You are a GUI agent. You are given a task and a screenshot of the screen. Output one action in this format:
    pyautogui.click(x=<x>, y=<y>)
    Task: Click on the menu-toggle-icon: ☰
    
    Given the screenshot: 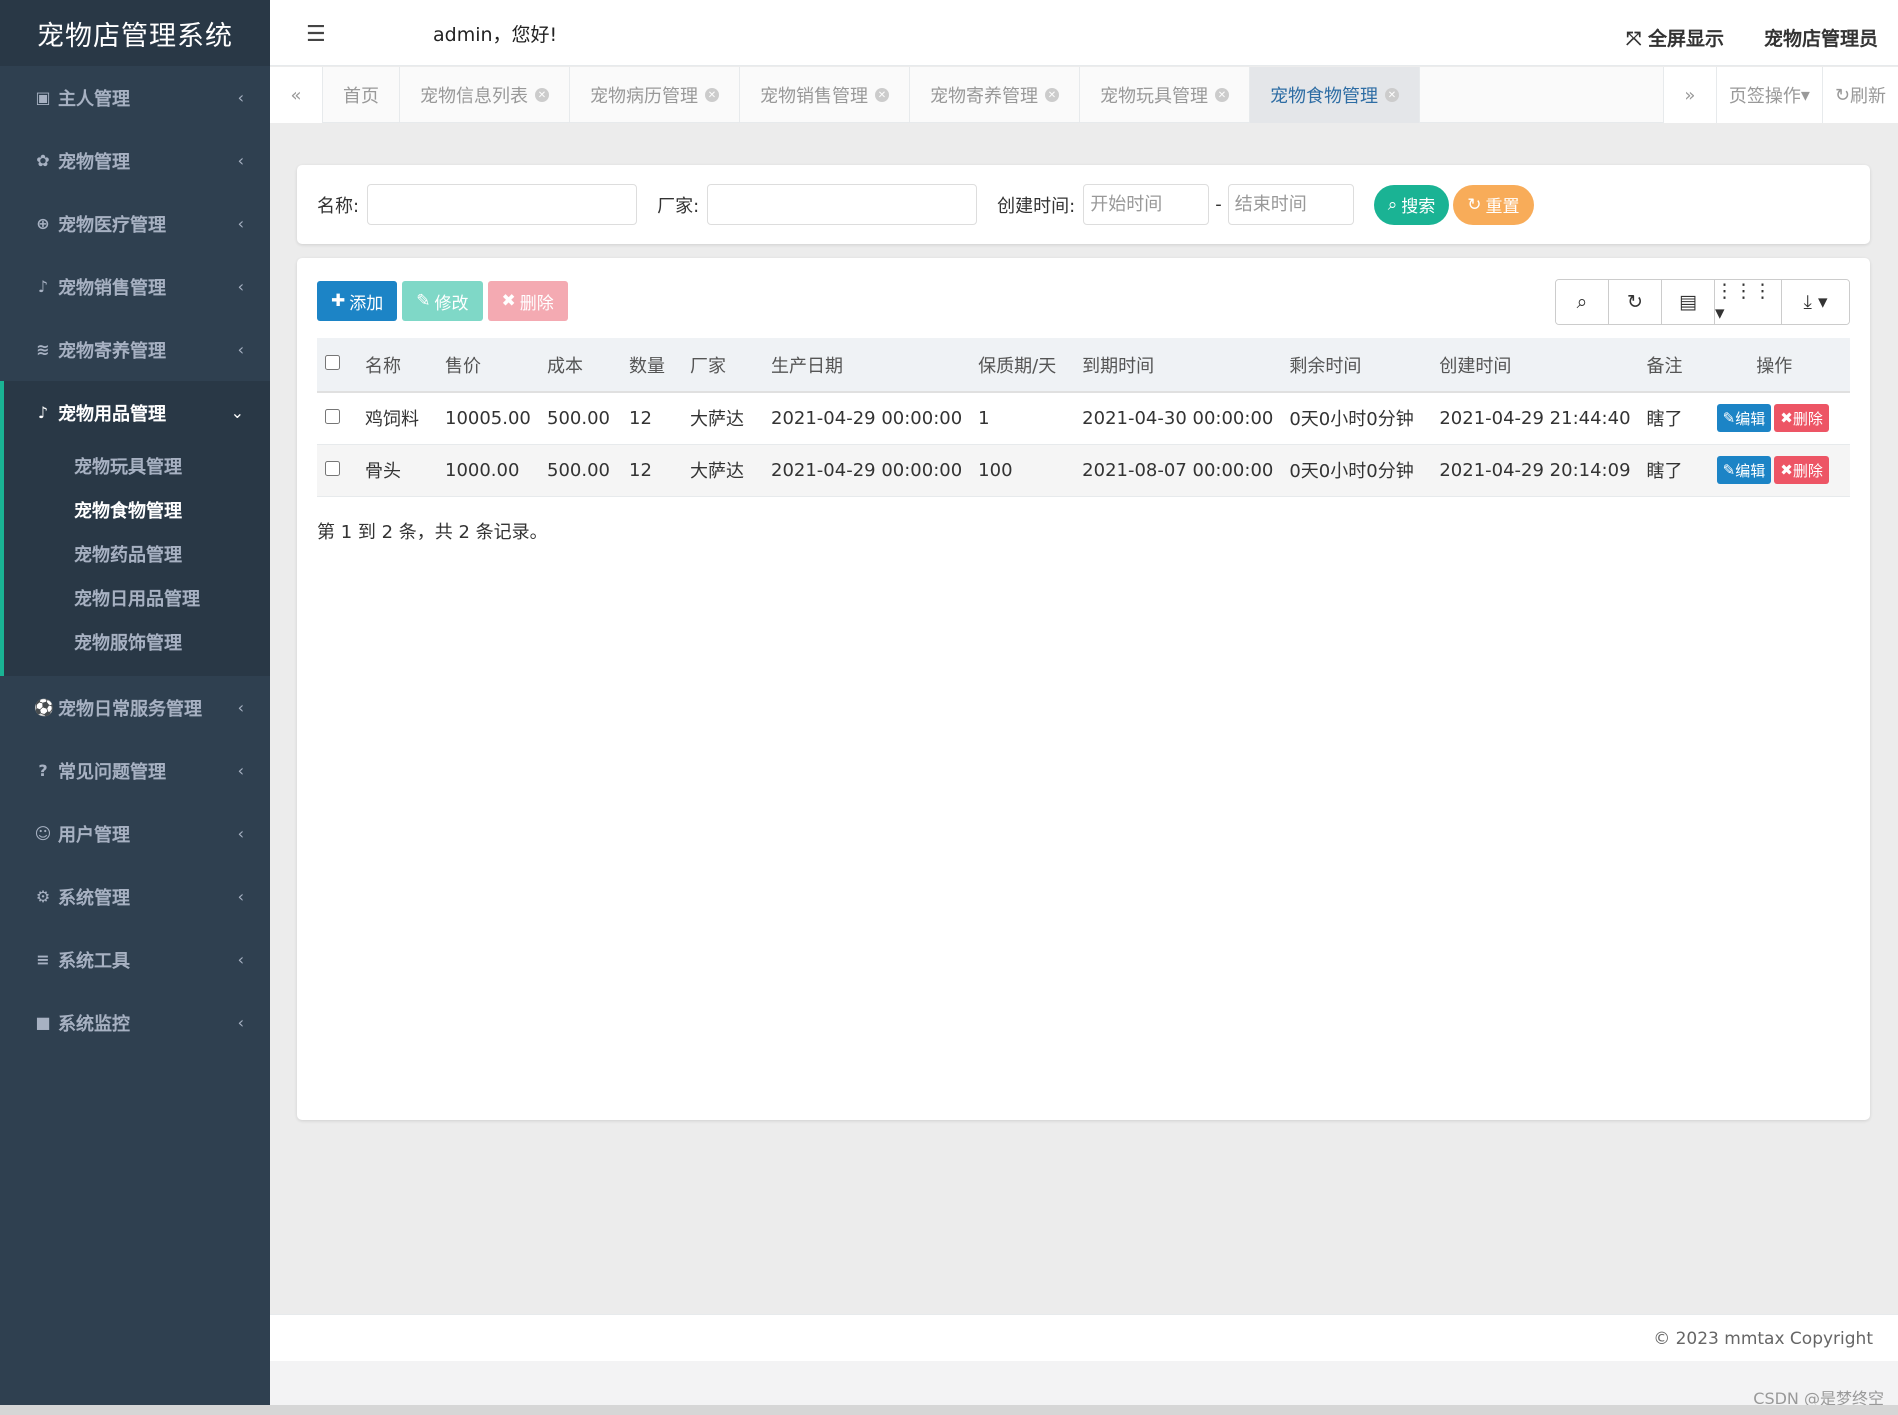 What is the action you would take?
    pyautogui.click(x=316, y=34)
    